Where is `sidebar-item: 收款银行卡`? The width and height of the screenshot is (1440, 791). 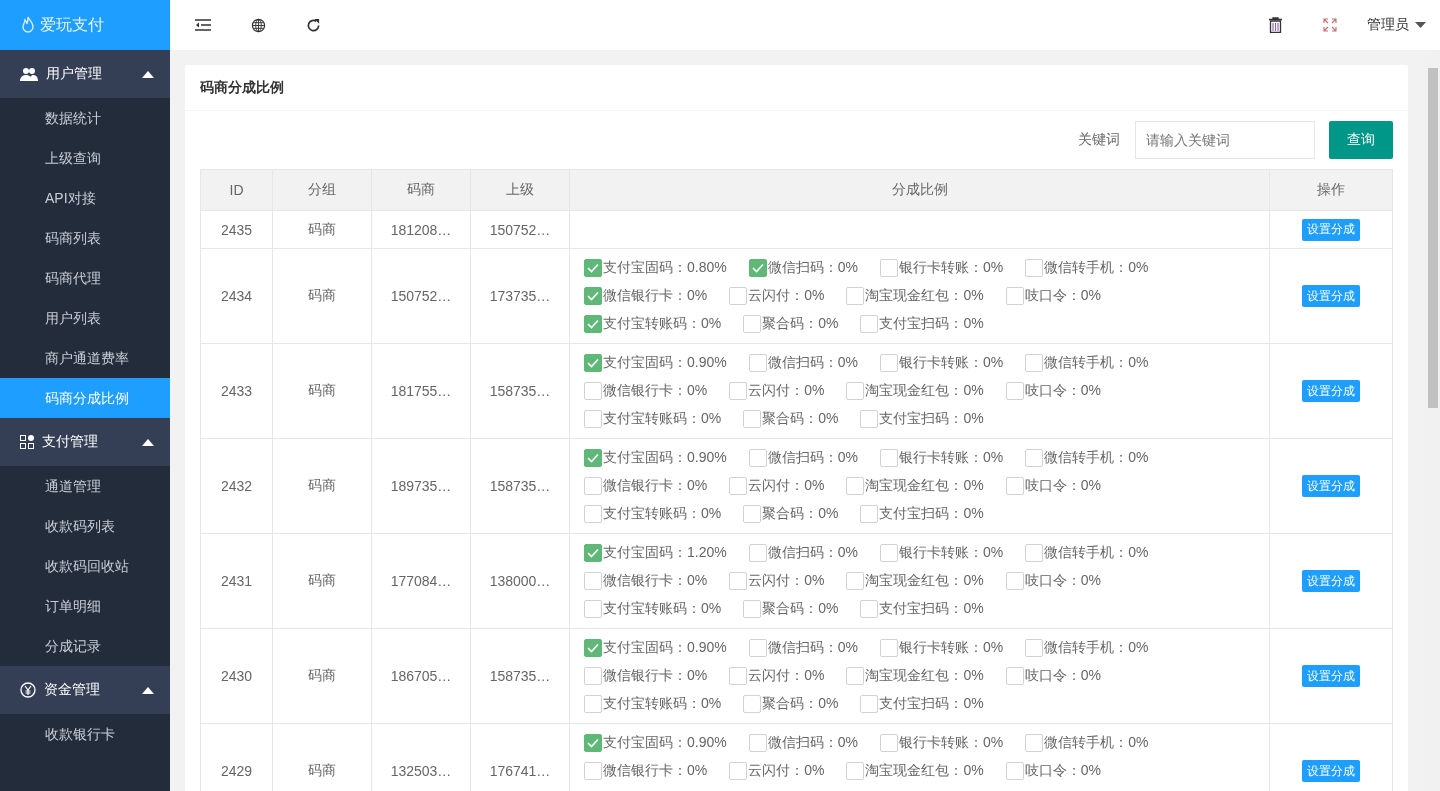
sidebar-item: 收款银行卡 is located at coordinates (85, 734).